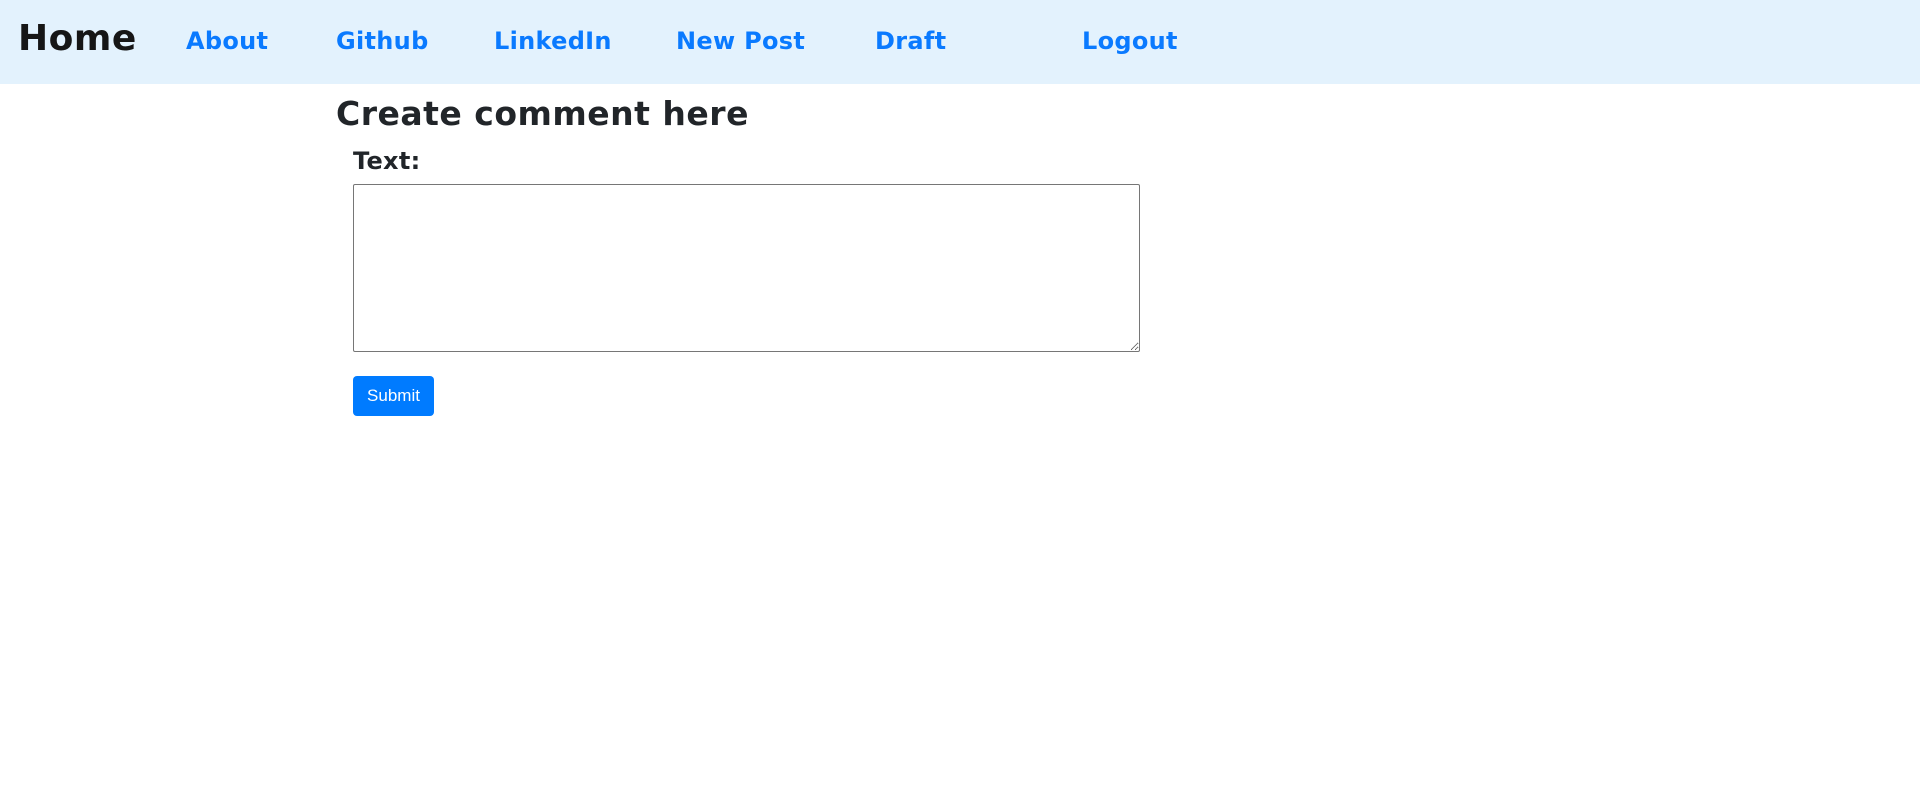 The width and height of the screenshot is (1920, 795). What do you see at coordinates (77, 39) in the screenshot?
I see `home-link: Home` at bounding box center [77, 39].